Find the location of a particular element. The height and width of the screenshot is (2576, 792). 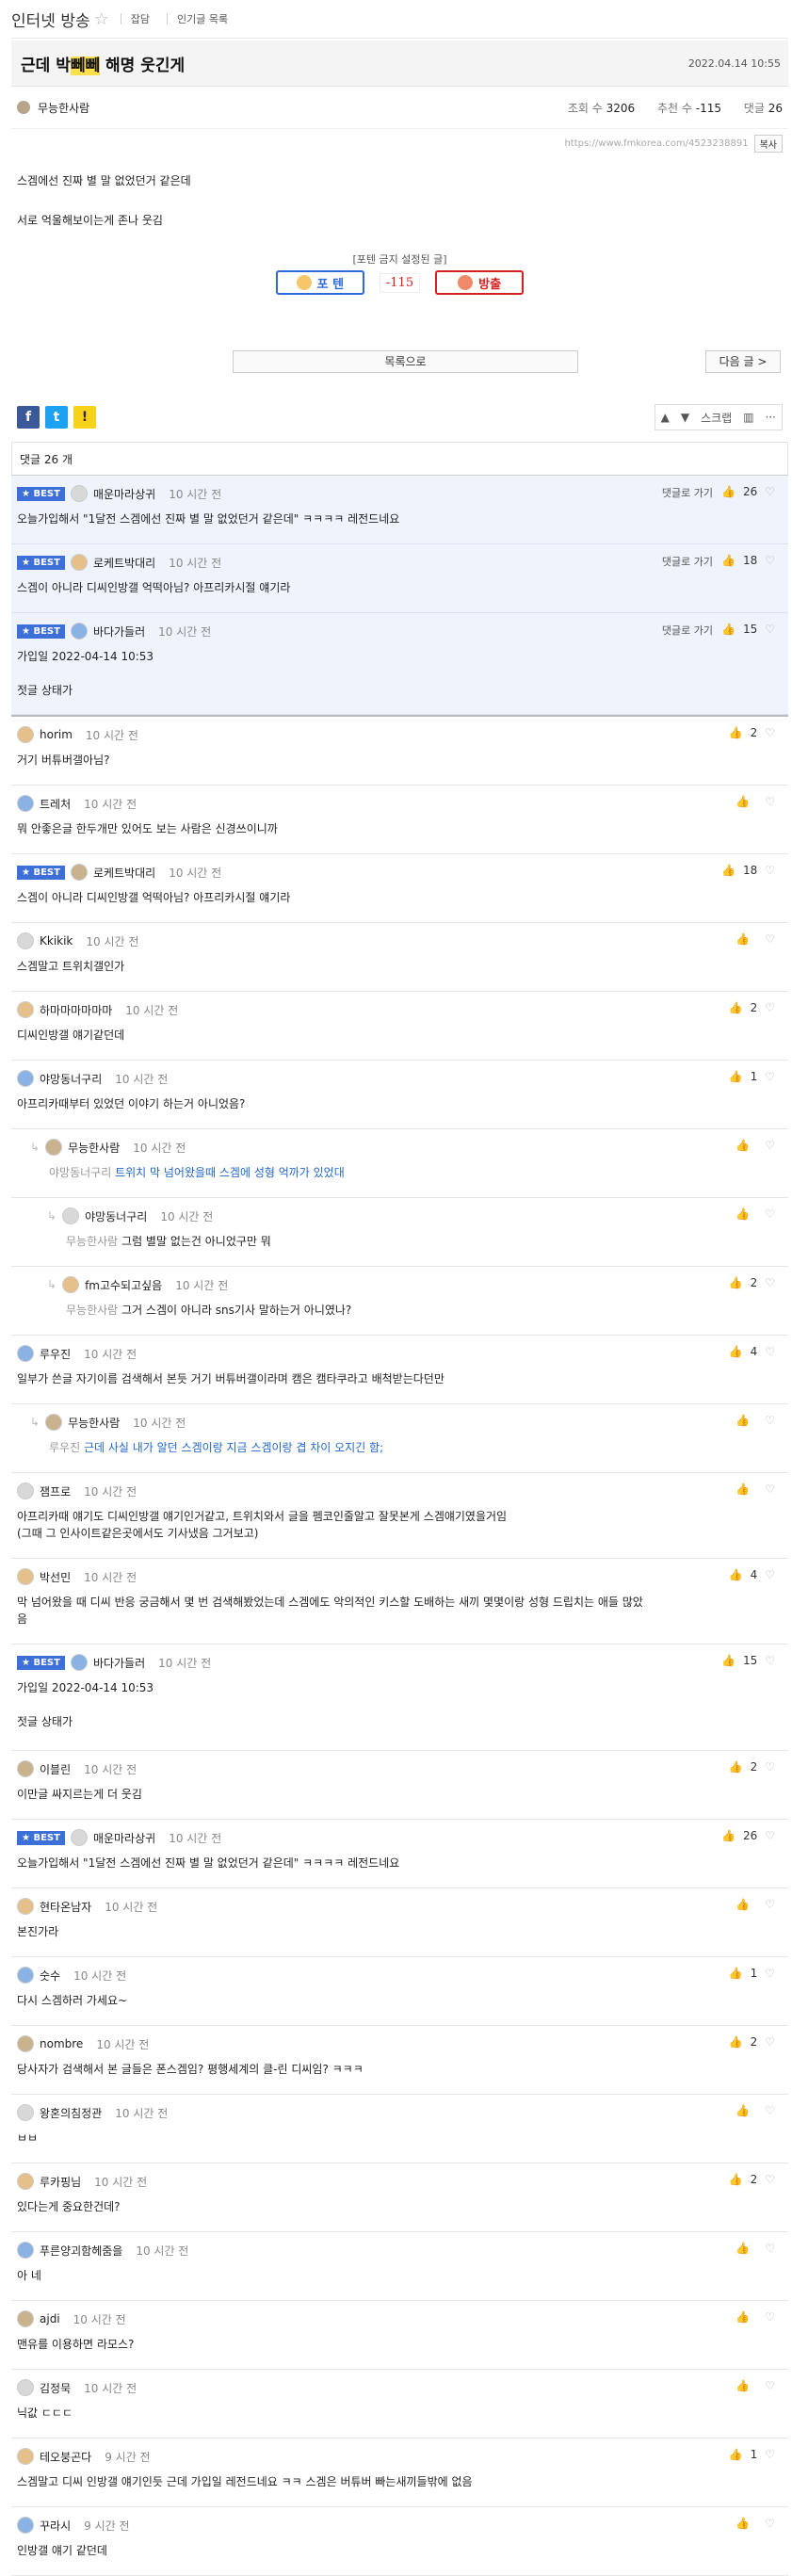

scroll-up-icon: ▲ is located at coordinates (665, 417).